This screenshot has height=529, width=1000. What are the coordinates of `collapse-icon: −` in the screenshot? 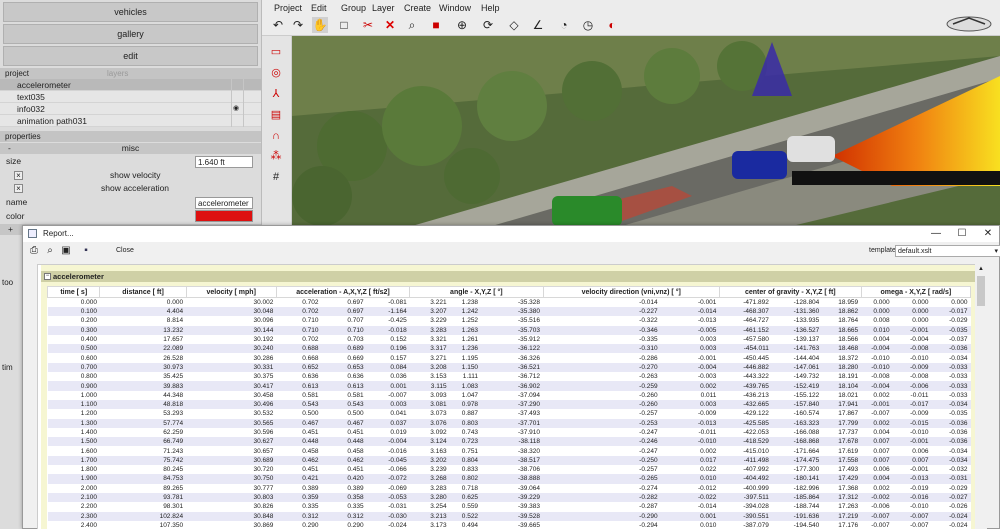 It's located at (47, 276).